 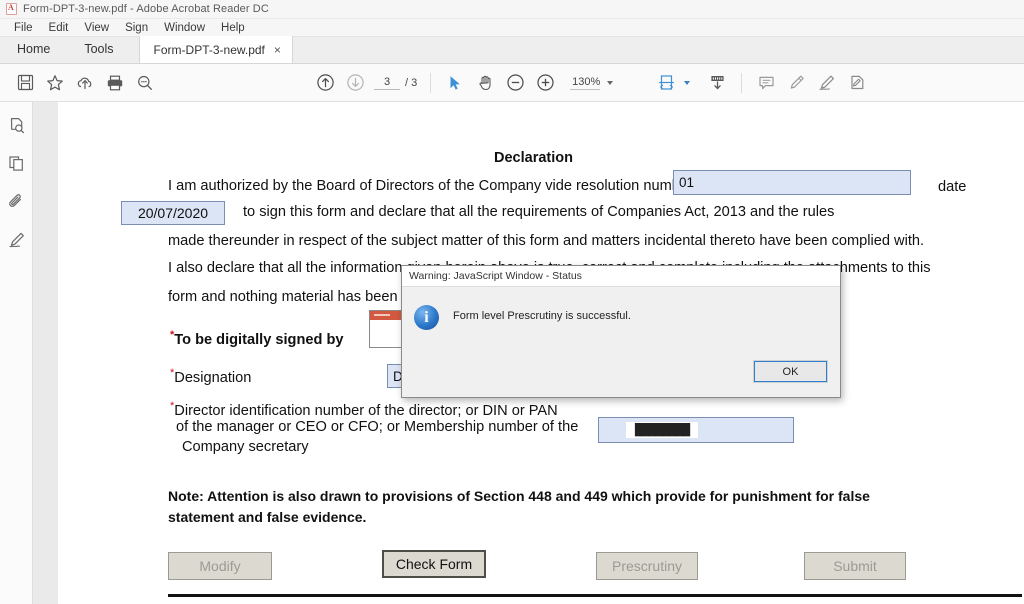 What do you see at coordinates (792, 182) in the screenshot?
I see `resolution-number-field: 01` at bounding box center [792, 182].